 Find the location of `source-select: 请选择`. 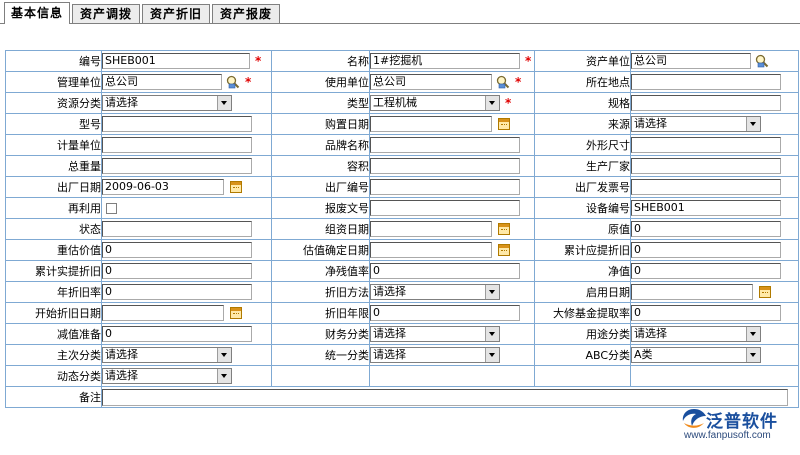

source-select: 请选择 is located at coordinates (696, 124).